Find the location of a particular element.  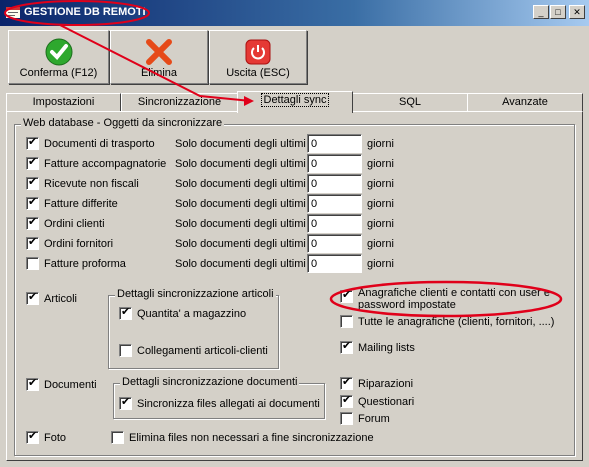

delete-button: Elimina is located at coordinates (159, 57).